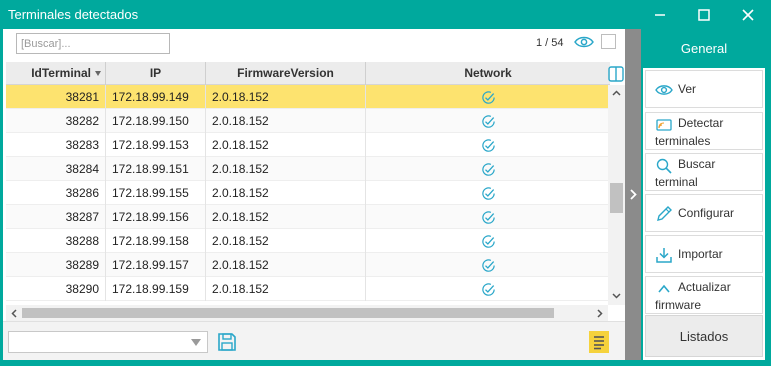 The width and height of the screenshot is (771, 366). What do you see at coordinates (73, 14) in the screenshot?
I see `window-title: Terminales detectados` at bounding box center [73, 14].